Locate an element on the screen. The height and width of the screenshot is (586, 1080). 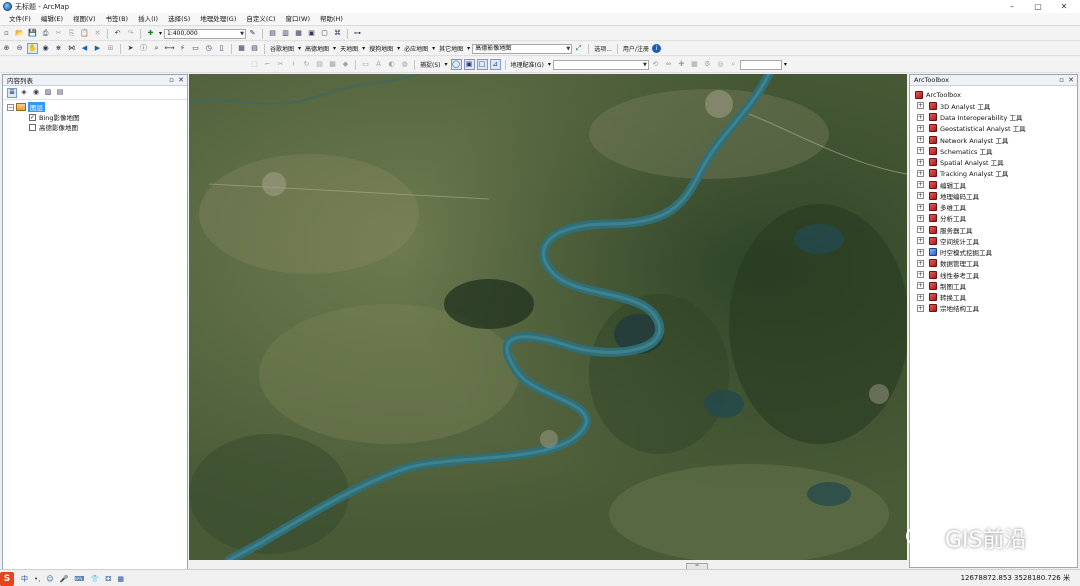
point-snapping-icon: ◯ is located at coordinates (456, 64).